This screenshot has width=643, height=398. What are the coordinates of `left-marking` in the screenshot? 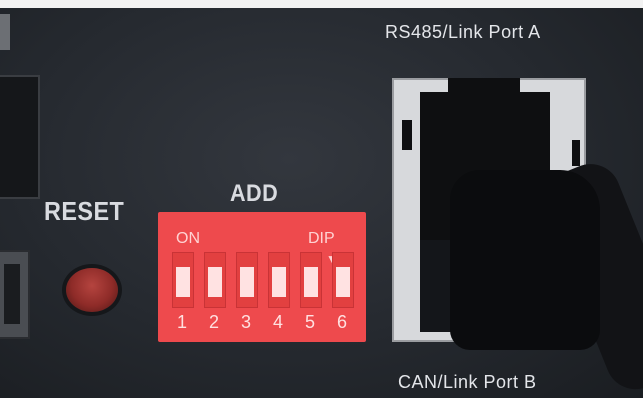 It's located at (5, 32).